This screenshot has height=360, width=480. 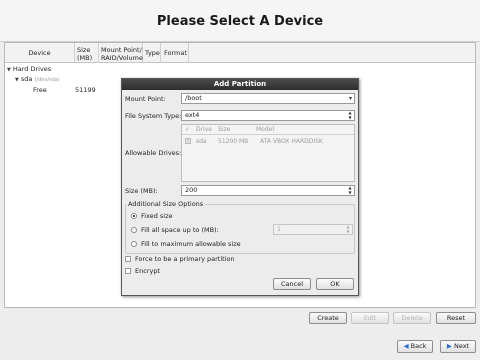 What do you see at coordinates (85, 58) in the screenshot?
I see `col-size-line2: (MB)` at bounding box center [85, 58].